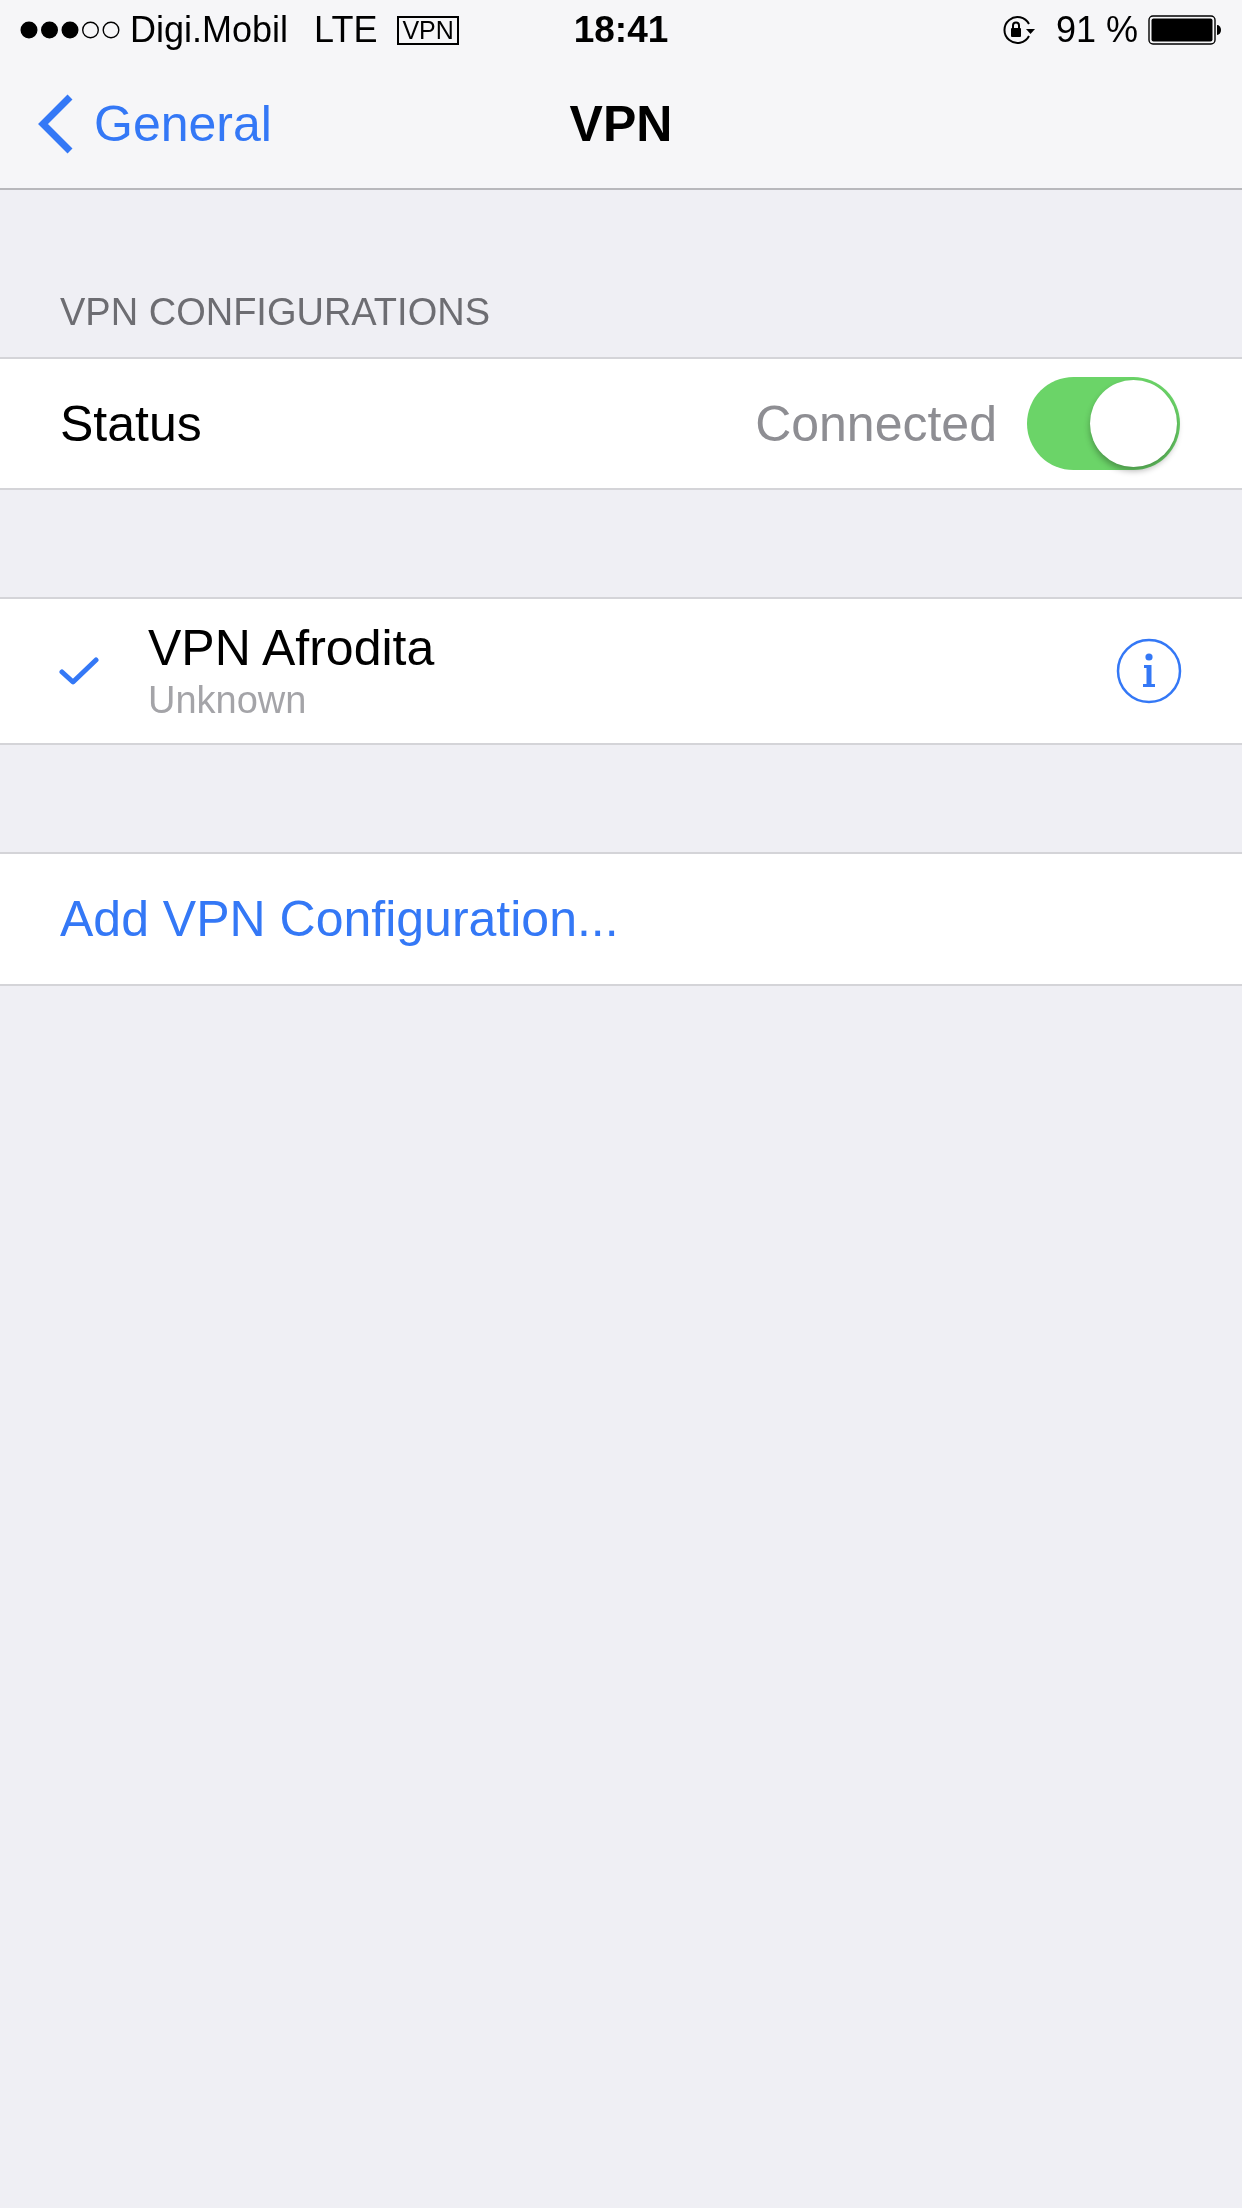 The image size is (1242, 2208). I want to click on vpn-configuration-row: VPN Afrodita Unknown, so click(621, 671).